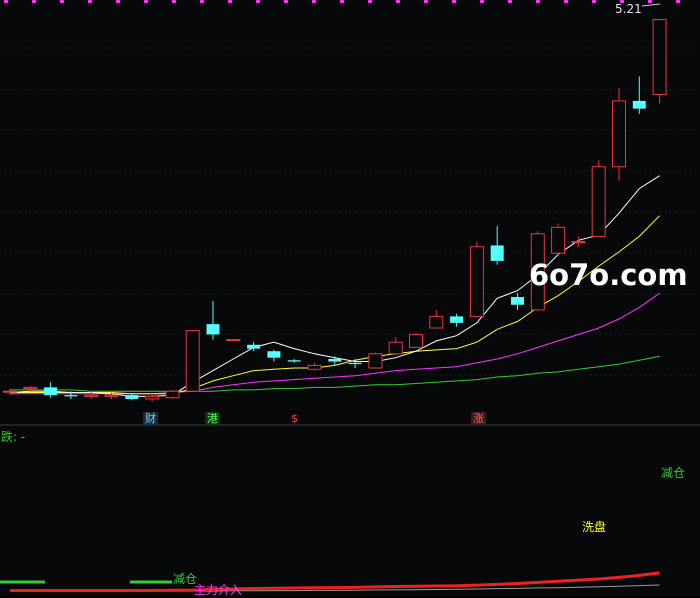 The height and width of the screenshot is (598, 700). What do you see at coordinates (218, 590) in the screenshot?
I see `signal-zhuli: 主力介入` at bounding box center [218, 590].